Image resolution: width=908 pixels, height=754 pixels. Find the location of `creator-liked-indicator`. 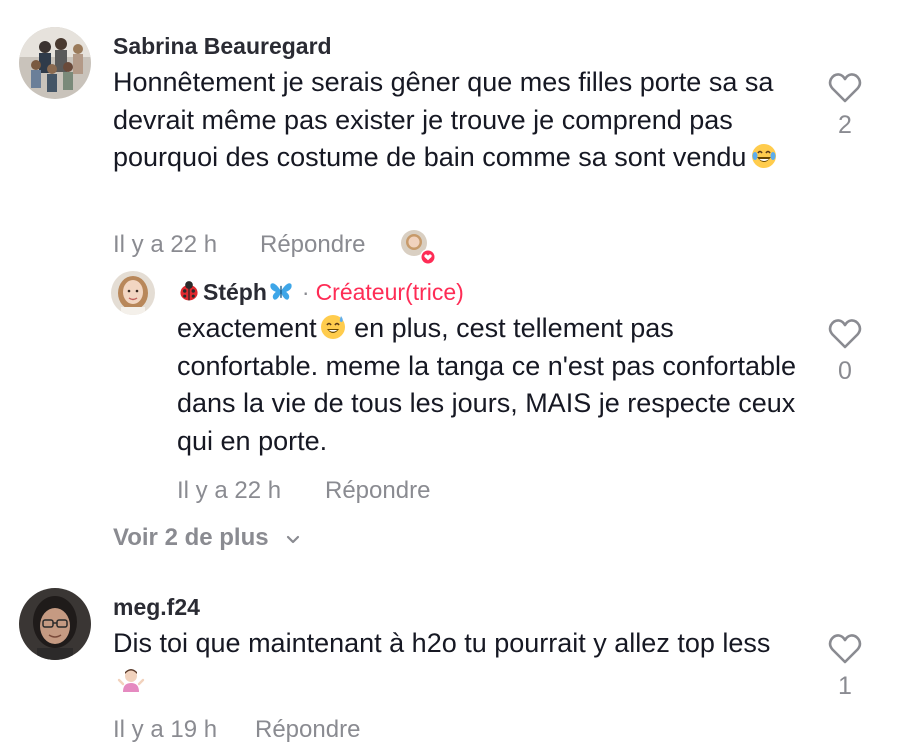

creator-liked-indicator is located at coordinates (418, 247).